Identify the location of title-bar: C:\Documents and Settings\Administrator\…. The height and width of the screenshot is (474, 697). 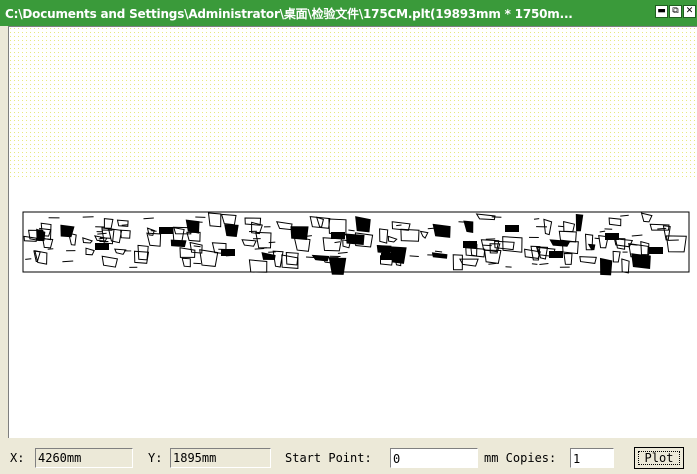
(348, 13).